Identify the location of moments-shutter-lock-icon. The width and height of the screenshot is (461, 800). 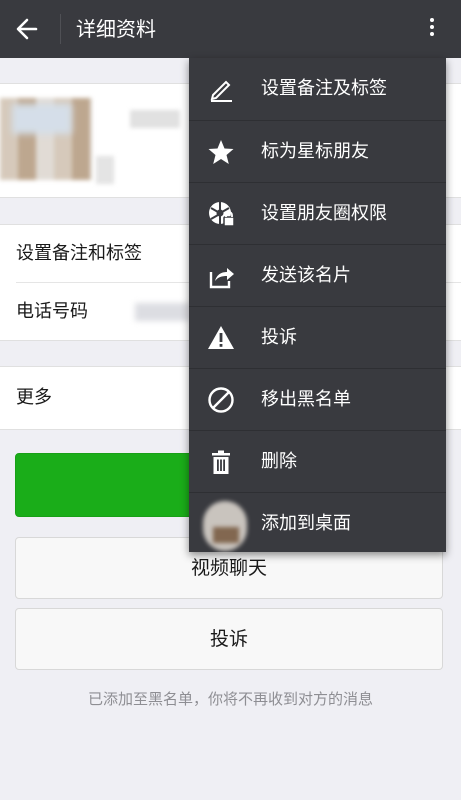
(223, 214).